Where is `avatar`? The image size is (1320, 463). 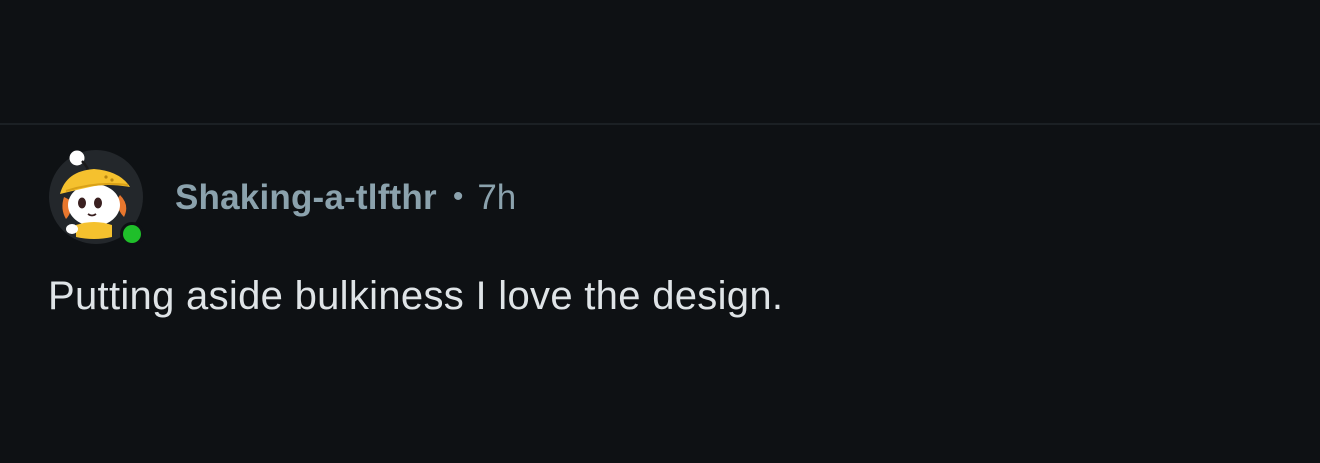 avatar is located at coordinates (96, 197).